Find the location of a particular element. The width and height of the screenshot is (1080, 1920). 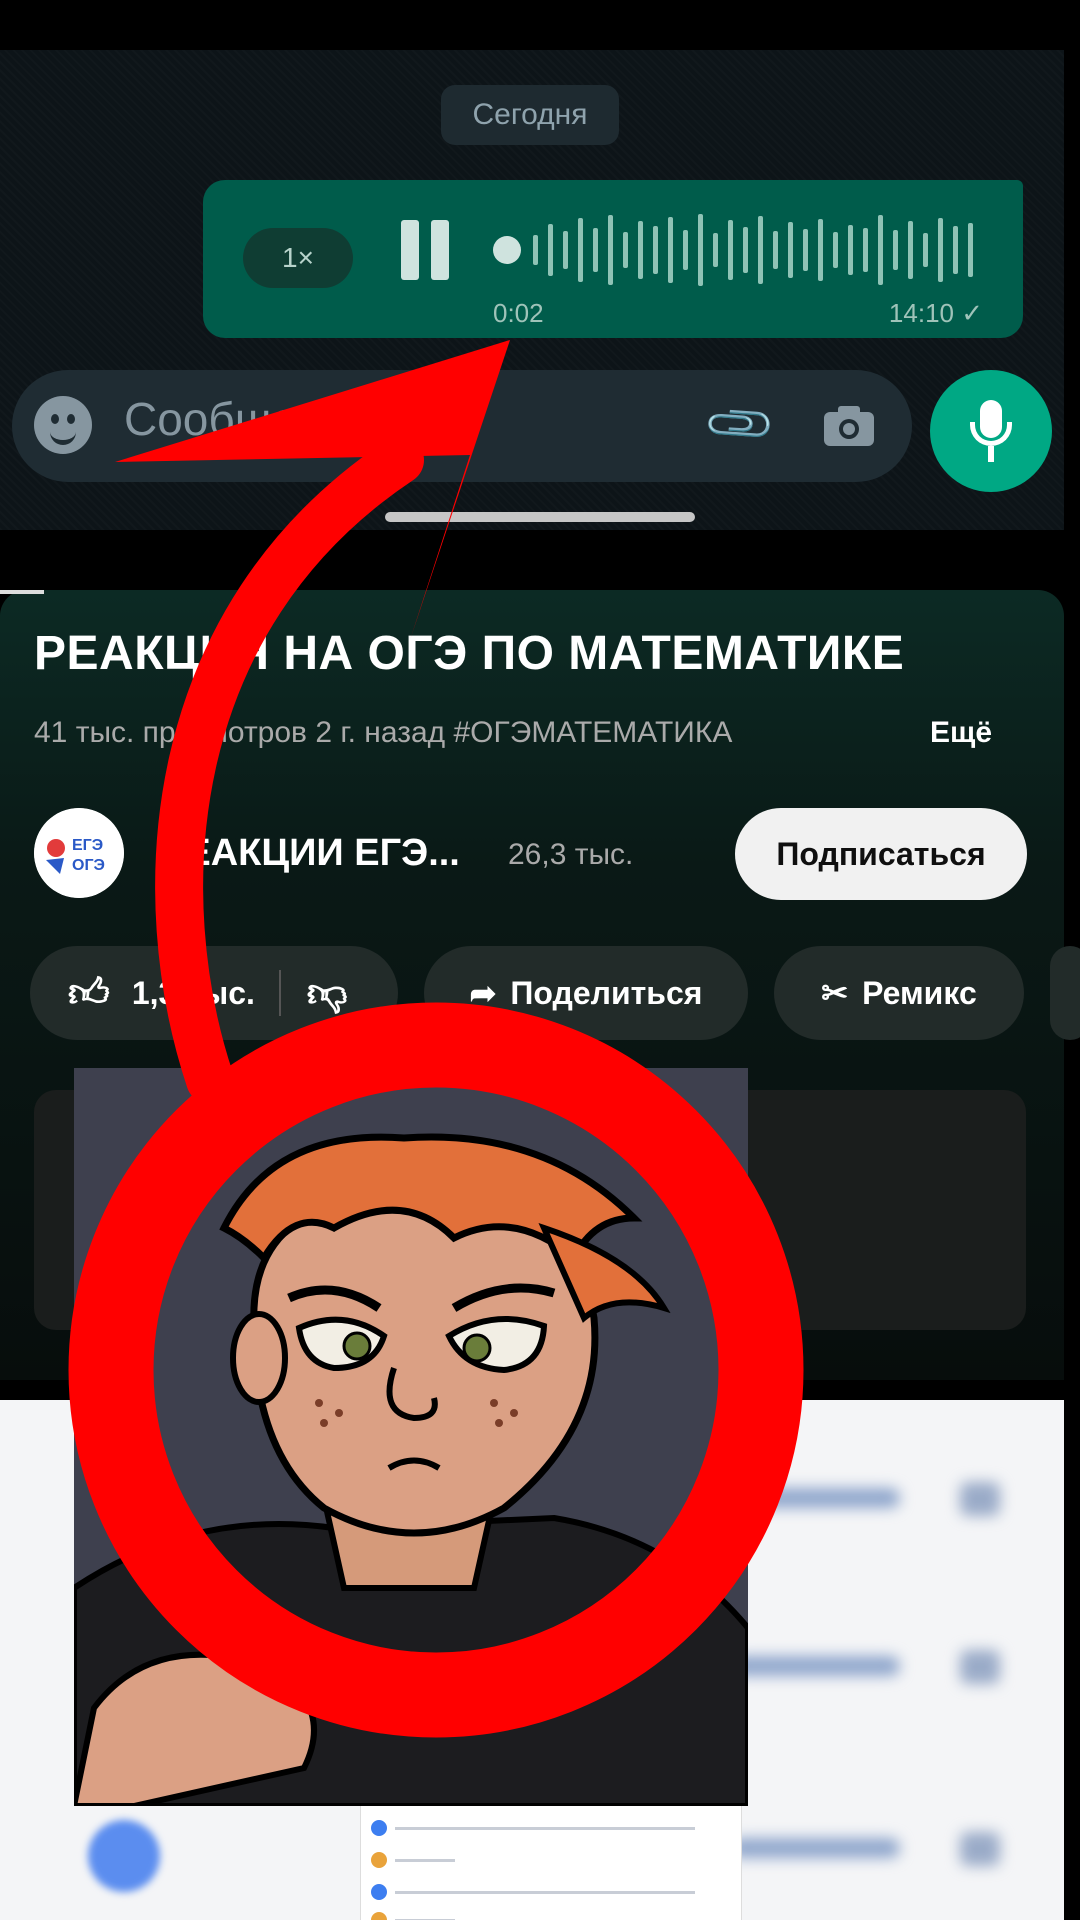

like-dislike-chip: 👍︎ 1,3 тыс. 👎︎ is located at coordinates (214, 993).